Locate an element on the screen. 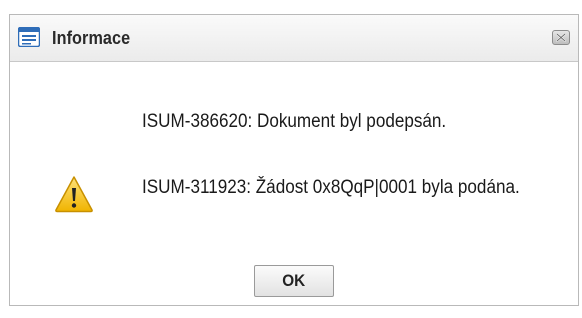 The image size is (582, 318). close-icon is located at coordinates (561, 37).